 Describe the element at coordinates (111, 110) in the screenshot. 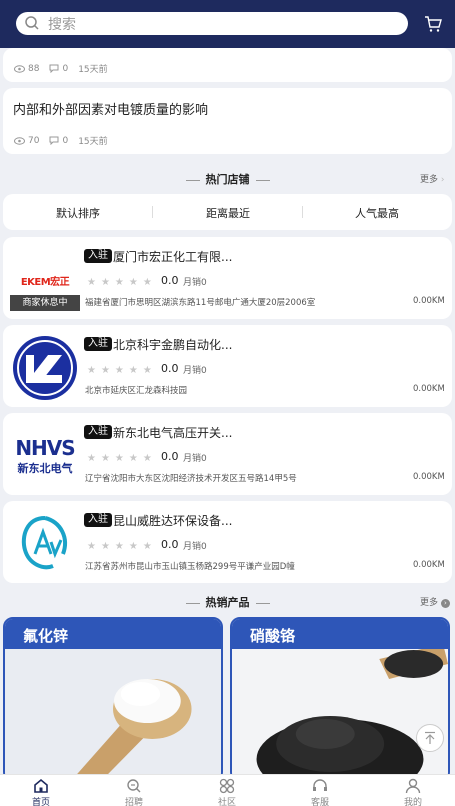

I see `article-title: 内部和外部因素对电镀质量的影响` at that location.